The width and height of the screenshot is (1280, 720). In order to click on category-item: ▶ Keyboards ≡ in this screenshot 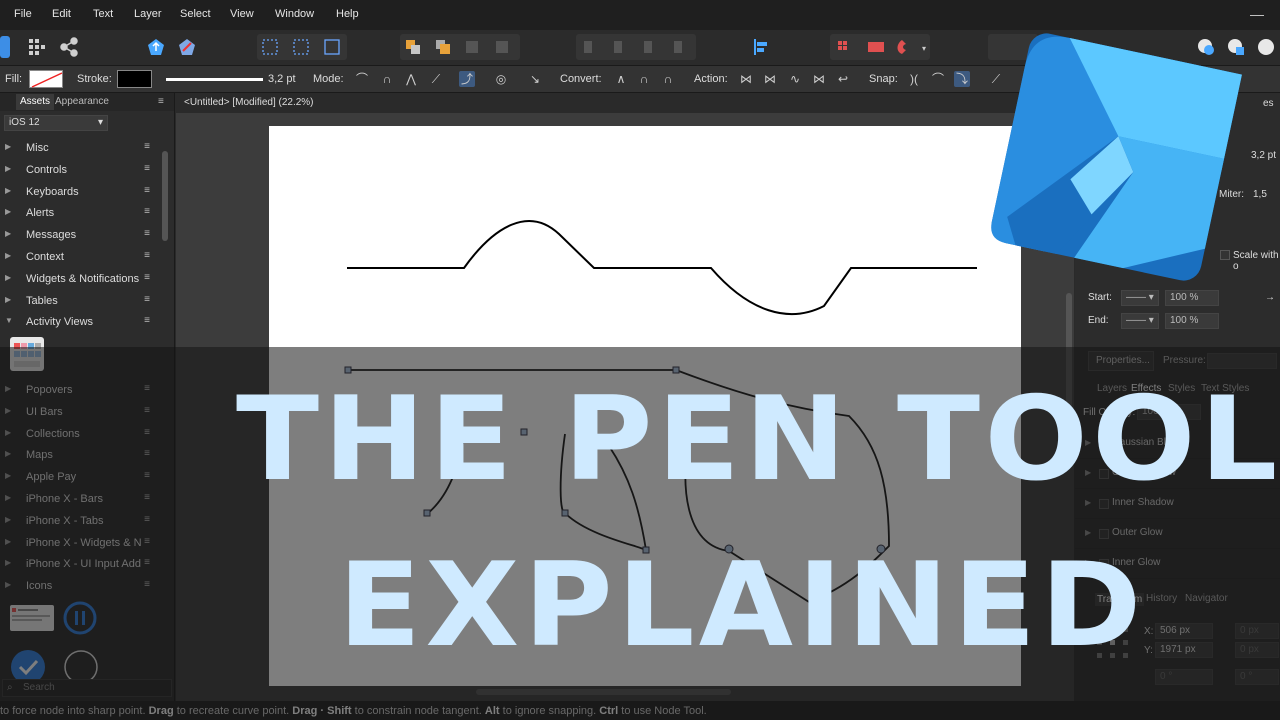, I will do `click(79, 191)`.